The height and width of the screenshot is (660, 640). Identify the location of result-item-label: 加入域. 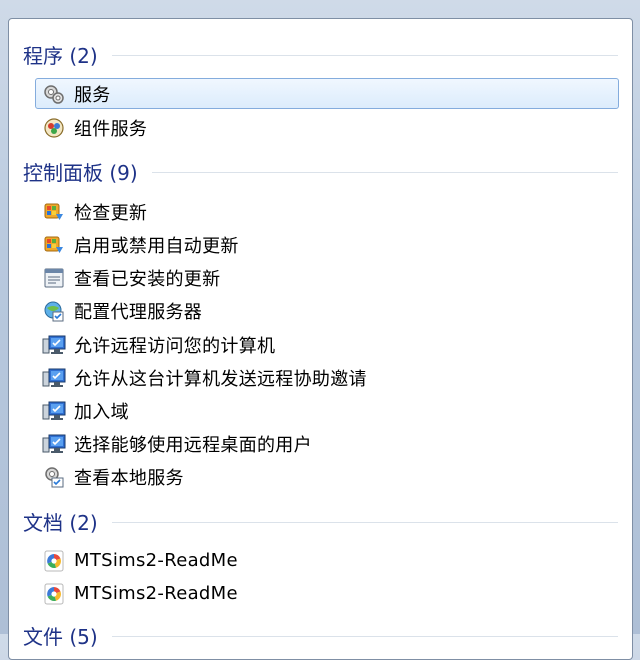
(101, 412).